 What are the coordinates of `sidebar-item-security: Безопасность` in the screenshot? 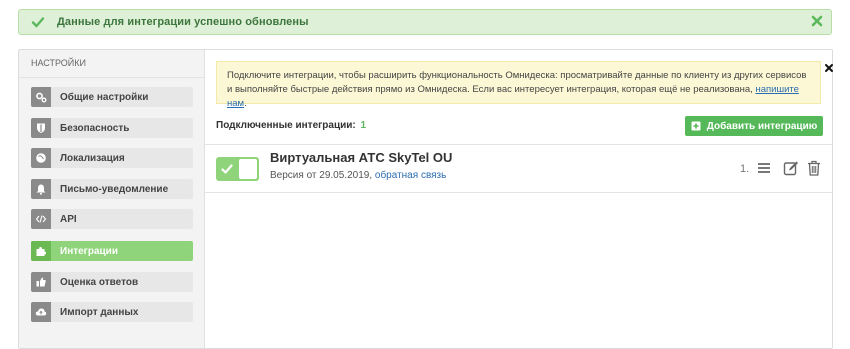 It's located at (112, 128).